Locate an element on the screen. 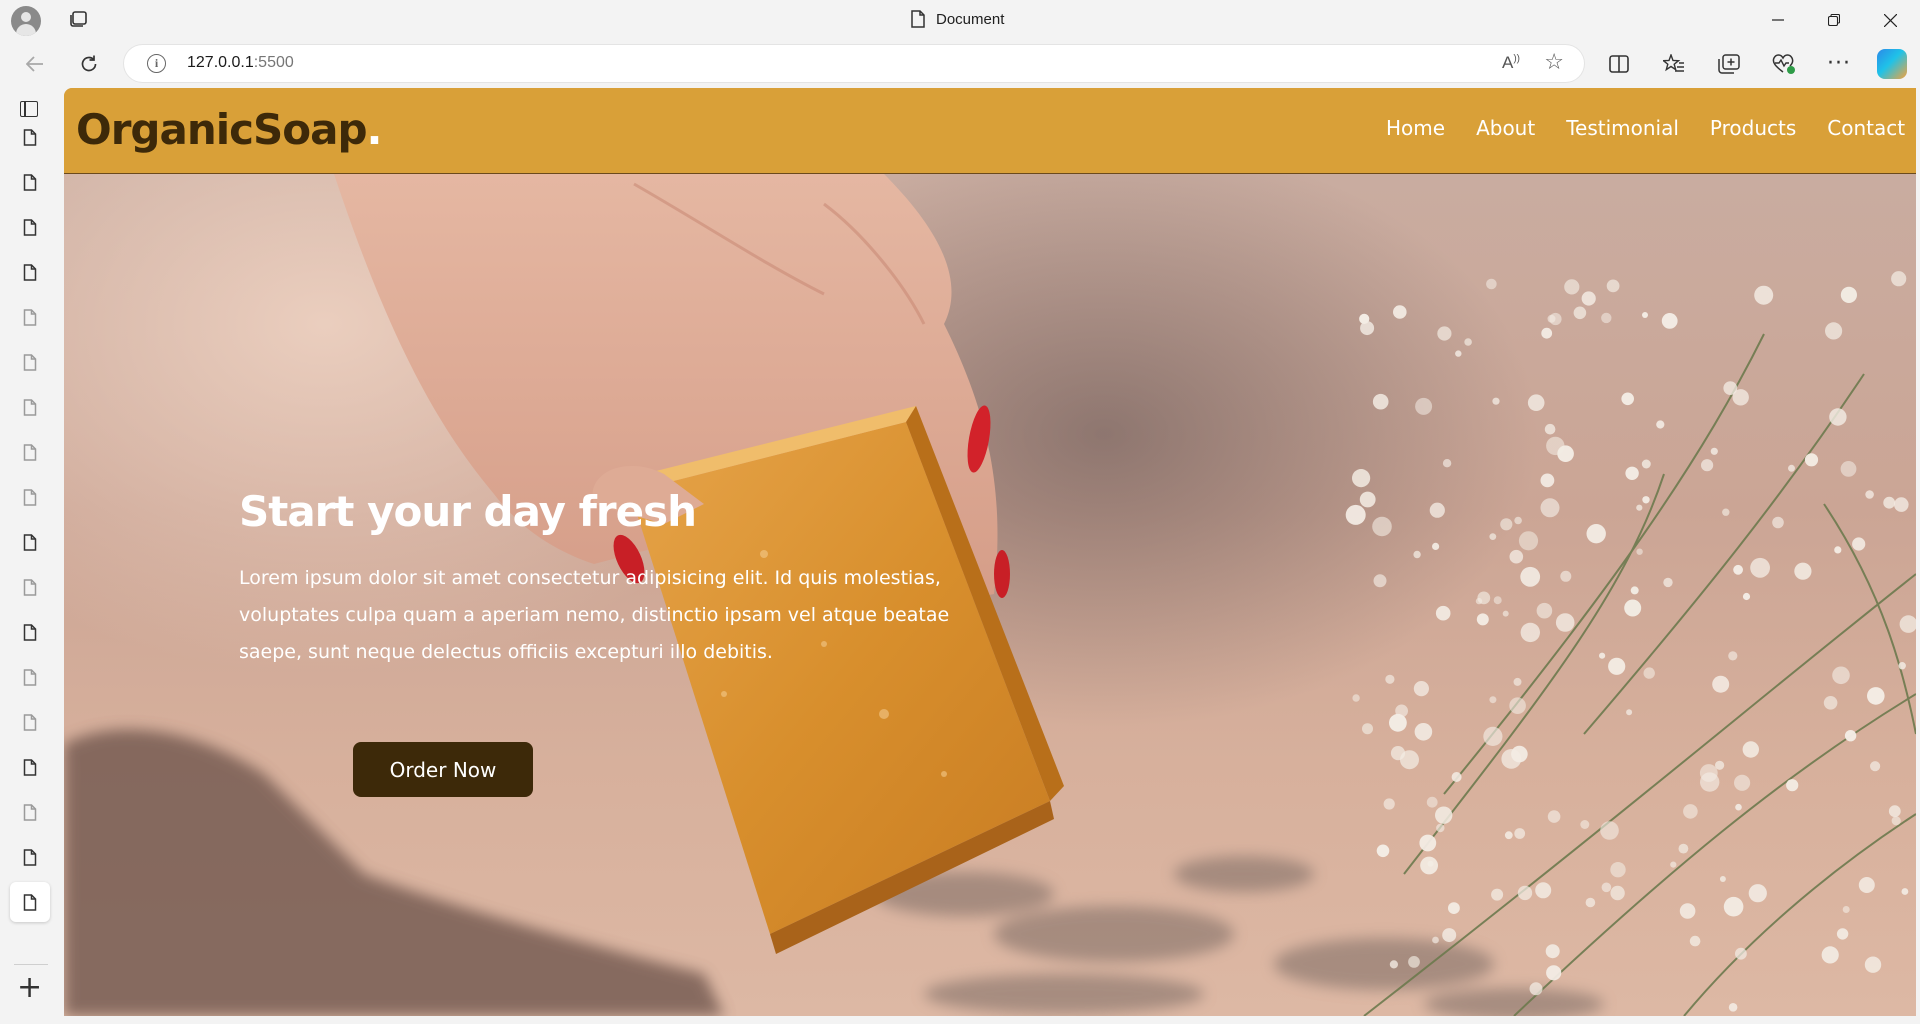  sidebar-divider is located at coordinates (31, 964).